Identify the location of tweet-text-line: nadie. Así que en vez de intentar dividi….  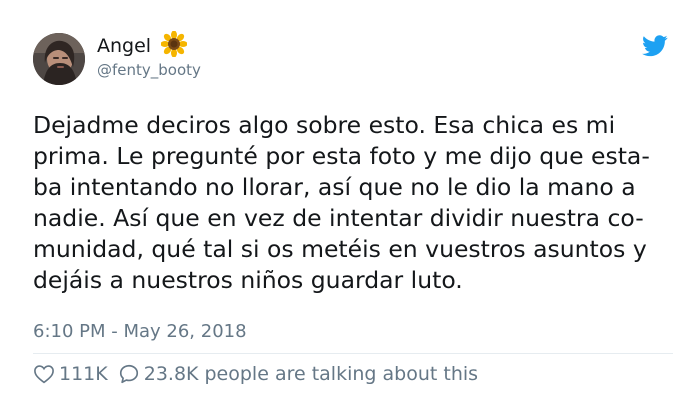
(338, 218).